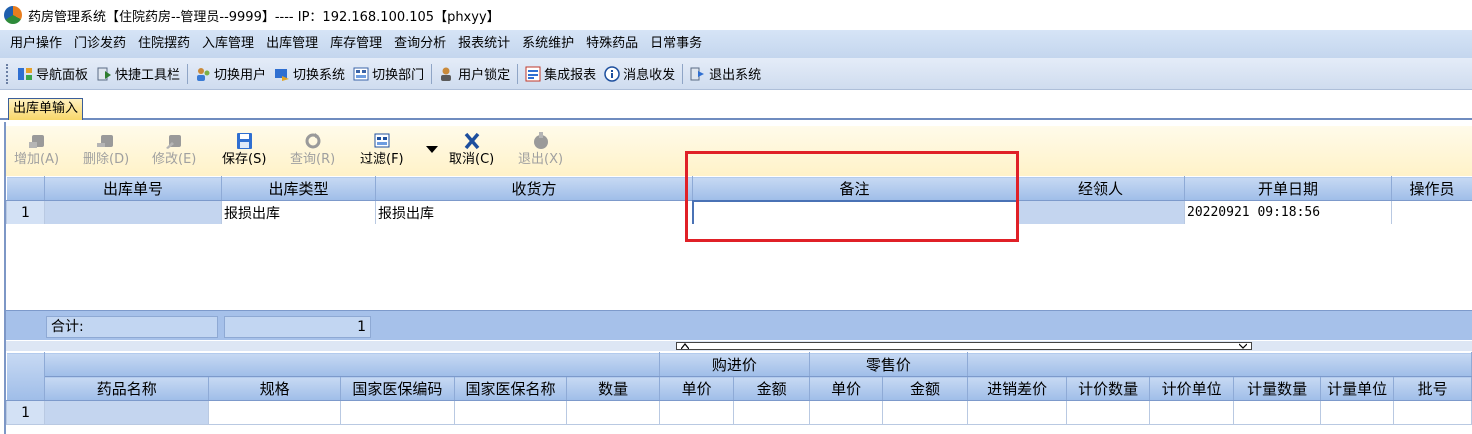 Image resolution: width=1472 pixels, height=434 pixels. I want to click on exit-label: 退出(X), so click(541, 159).